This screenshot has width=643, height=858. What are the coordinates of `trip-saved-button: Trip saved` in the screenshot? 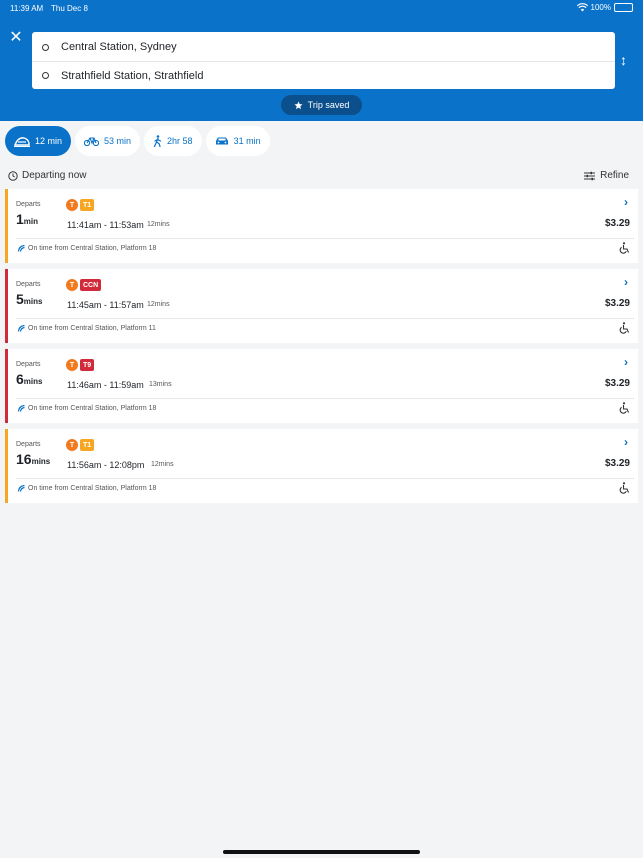 It's located at (321, 105).